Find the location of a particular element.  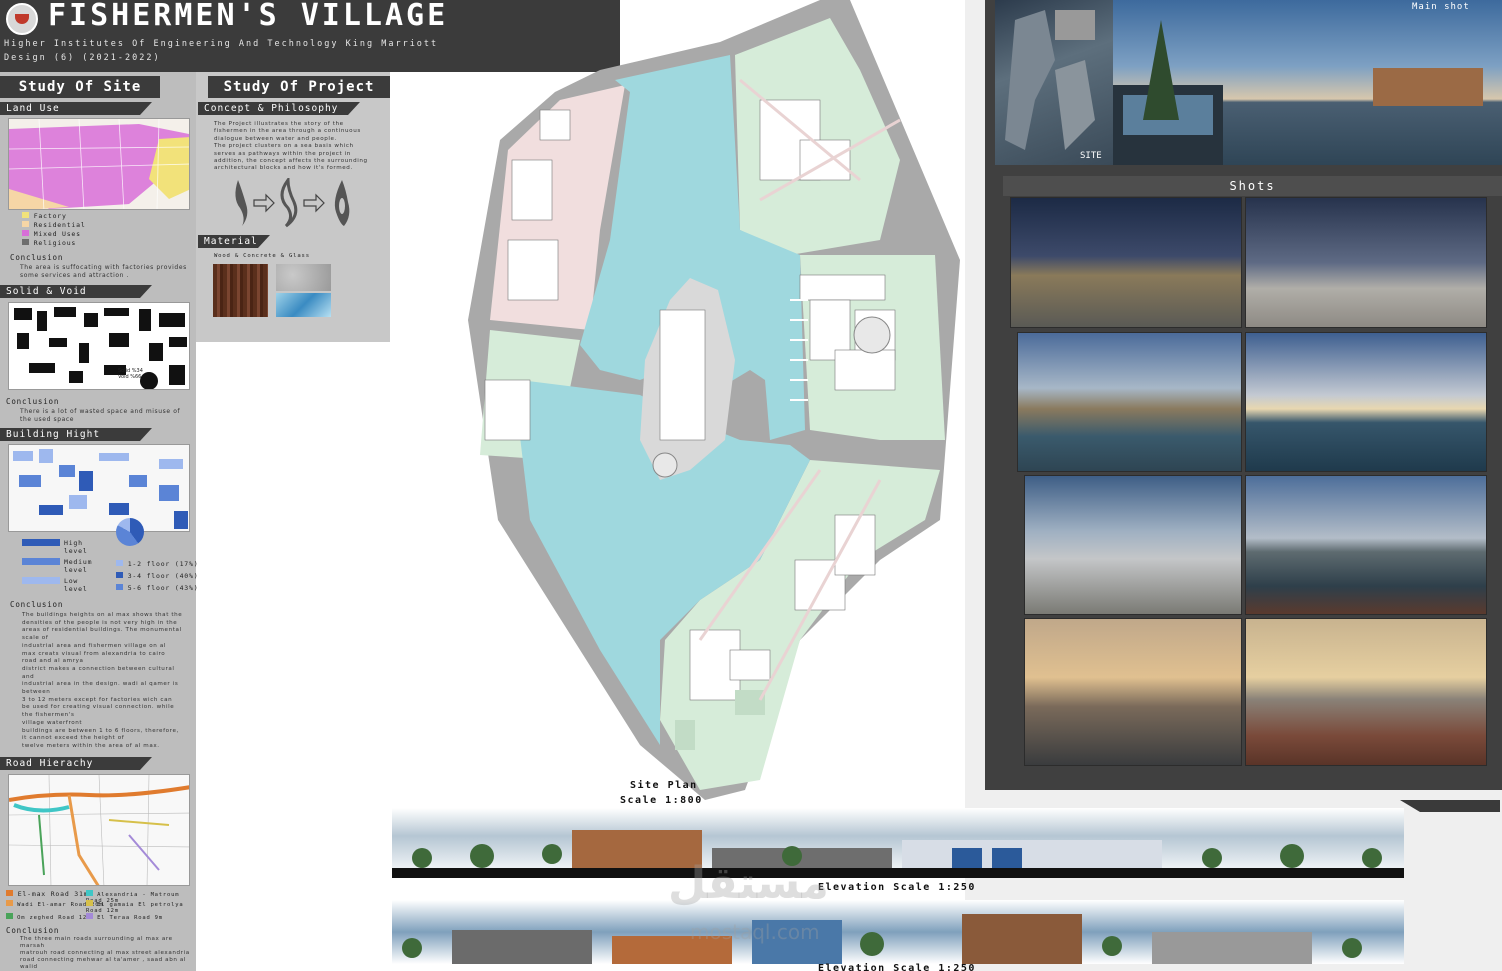

legend-swatch-religious is located at coordinates (25, 242).